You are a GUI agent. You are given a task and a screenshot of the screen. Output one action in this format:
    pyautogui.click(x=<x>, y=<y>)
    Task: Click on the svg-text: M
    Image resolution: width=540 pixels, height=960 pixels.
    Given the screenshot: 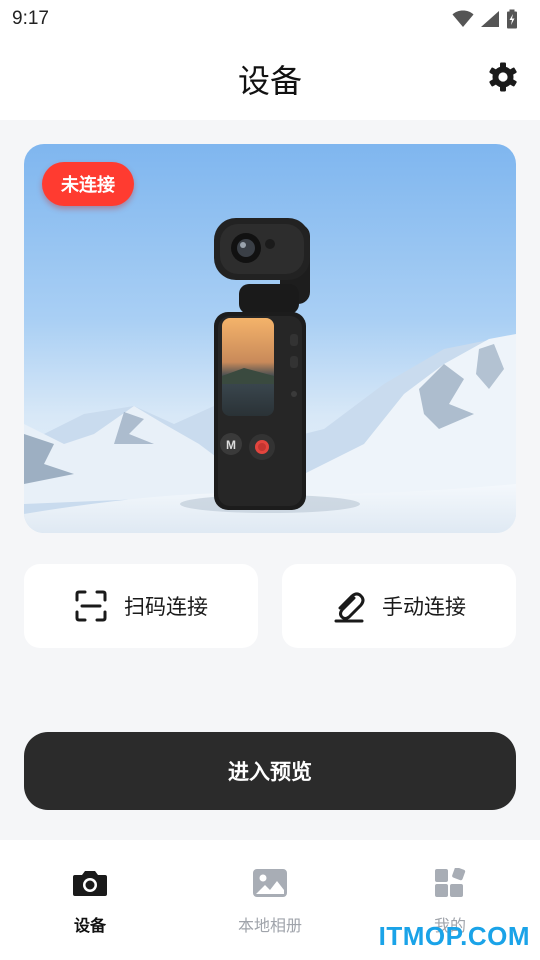 What is the action you would take?
    pyautogui.click(x=231, y=445)
    